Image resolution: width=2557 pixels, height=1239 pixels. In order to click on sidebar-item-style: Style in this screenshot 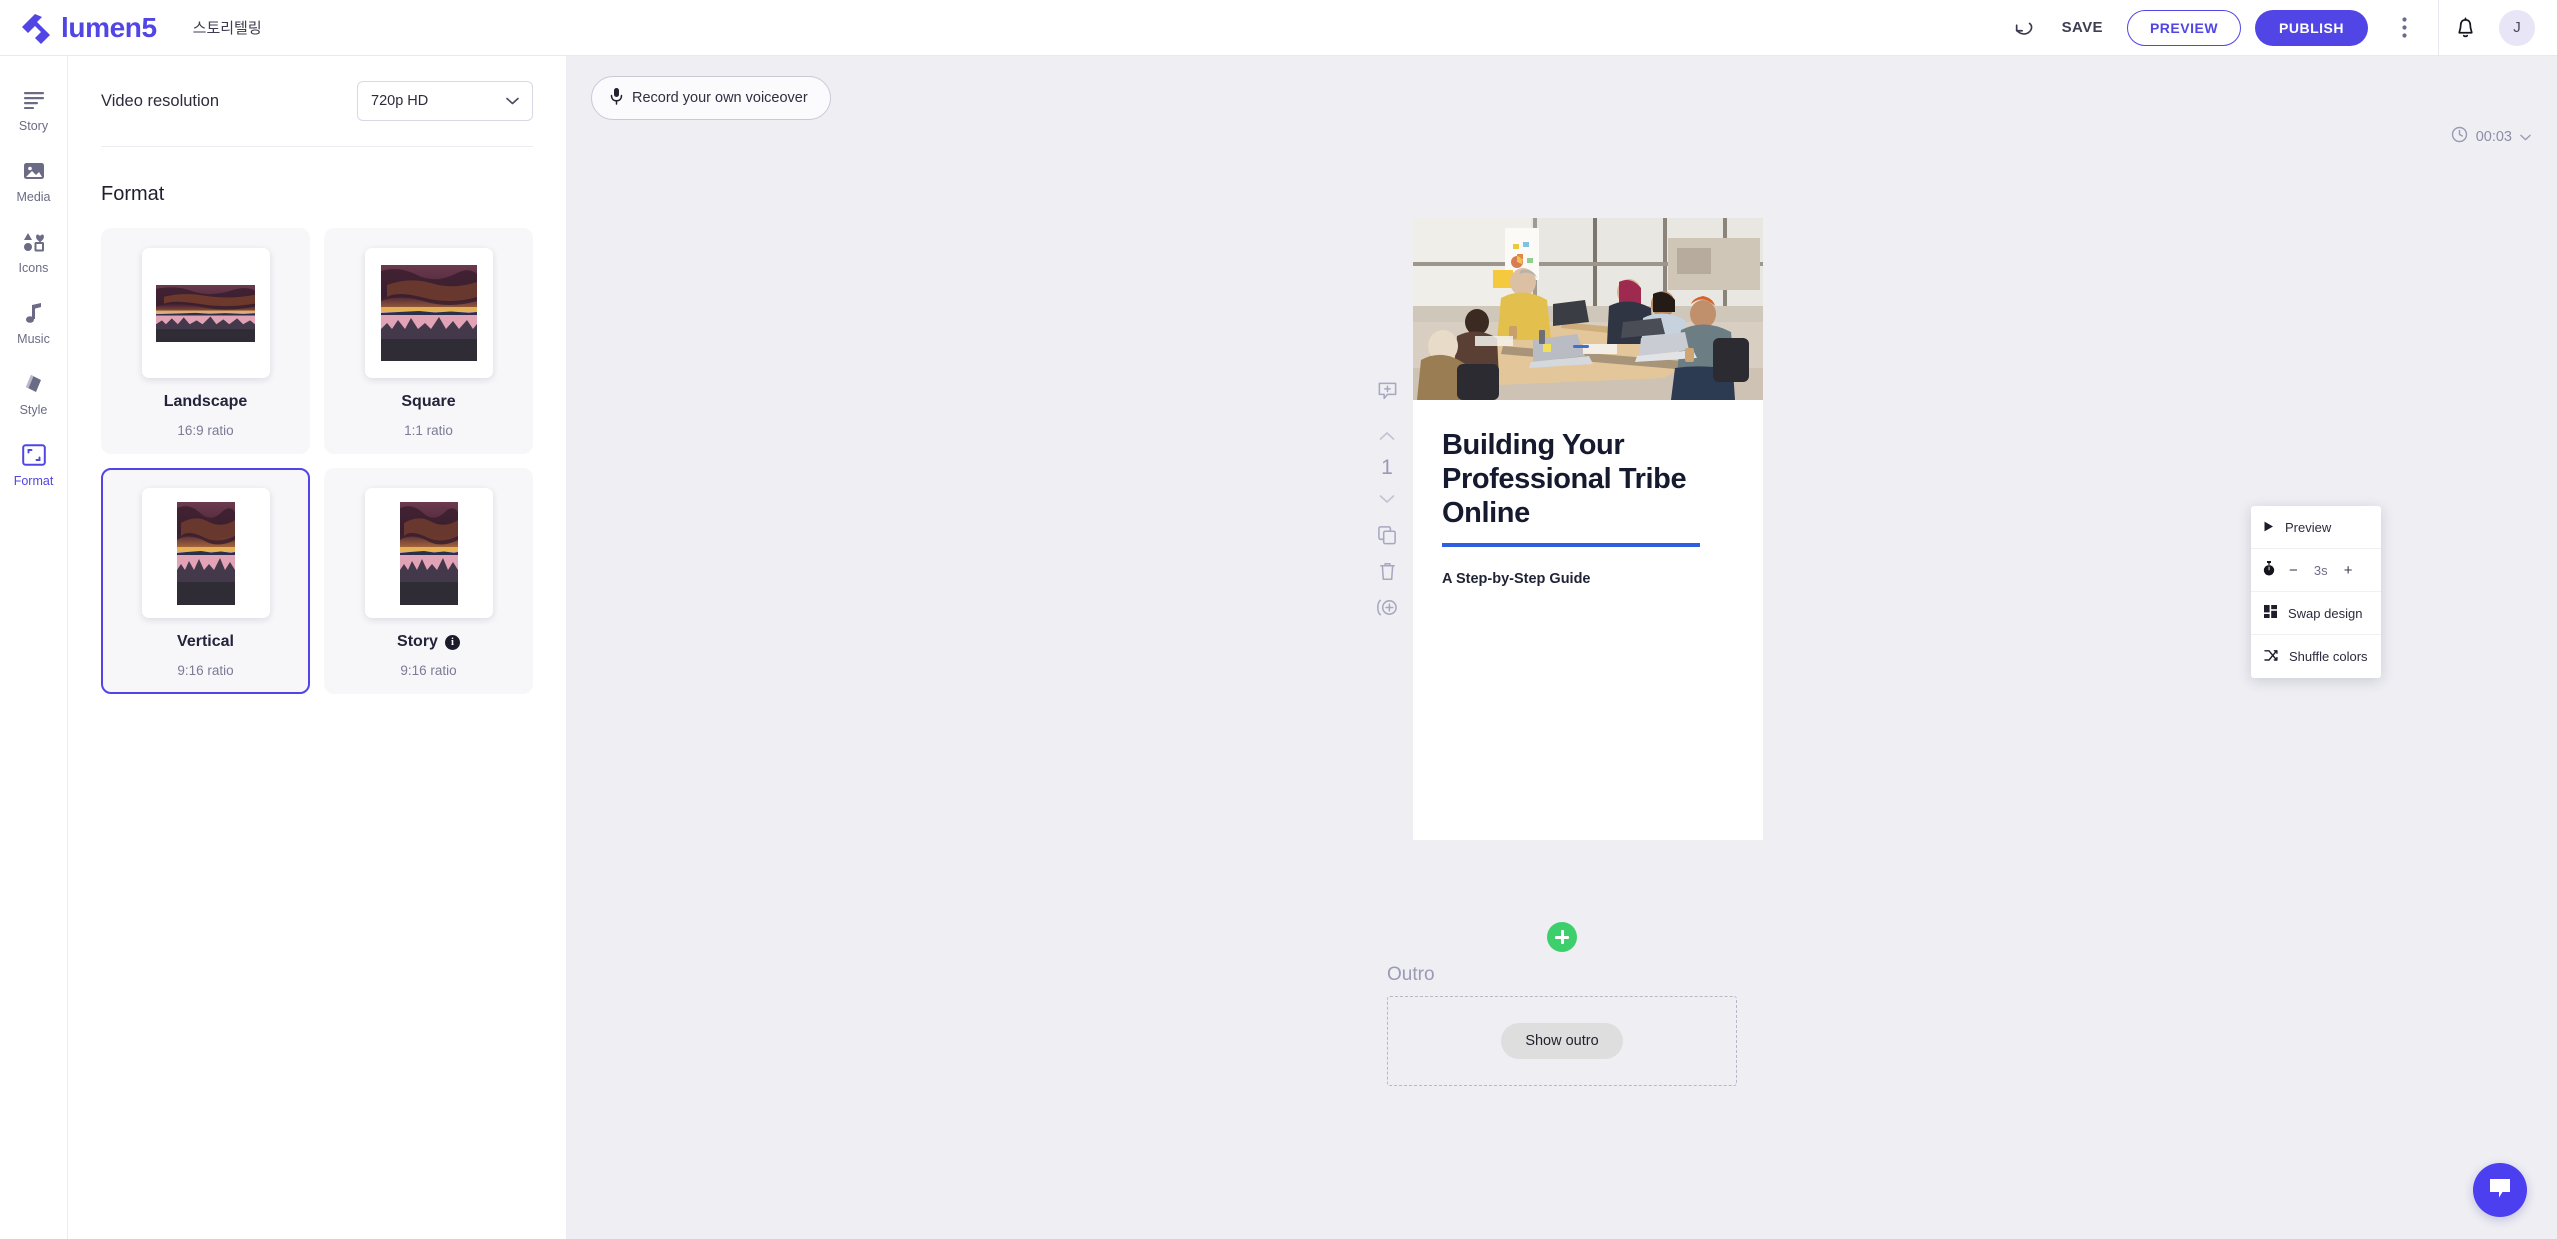, I will do `click(34, 393)`.